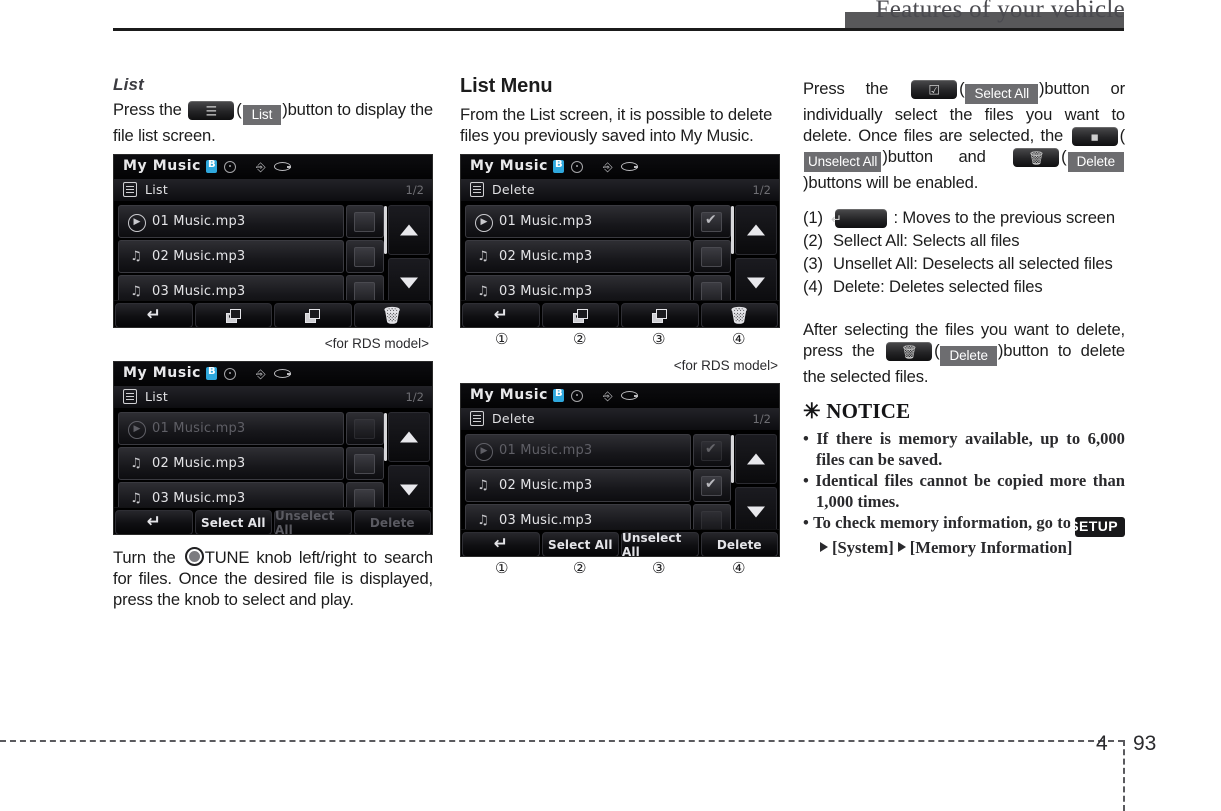 This screenshot has height=811, width=1221. I want to click on paragraph-text-pre: Press the, so click(147, 109).